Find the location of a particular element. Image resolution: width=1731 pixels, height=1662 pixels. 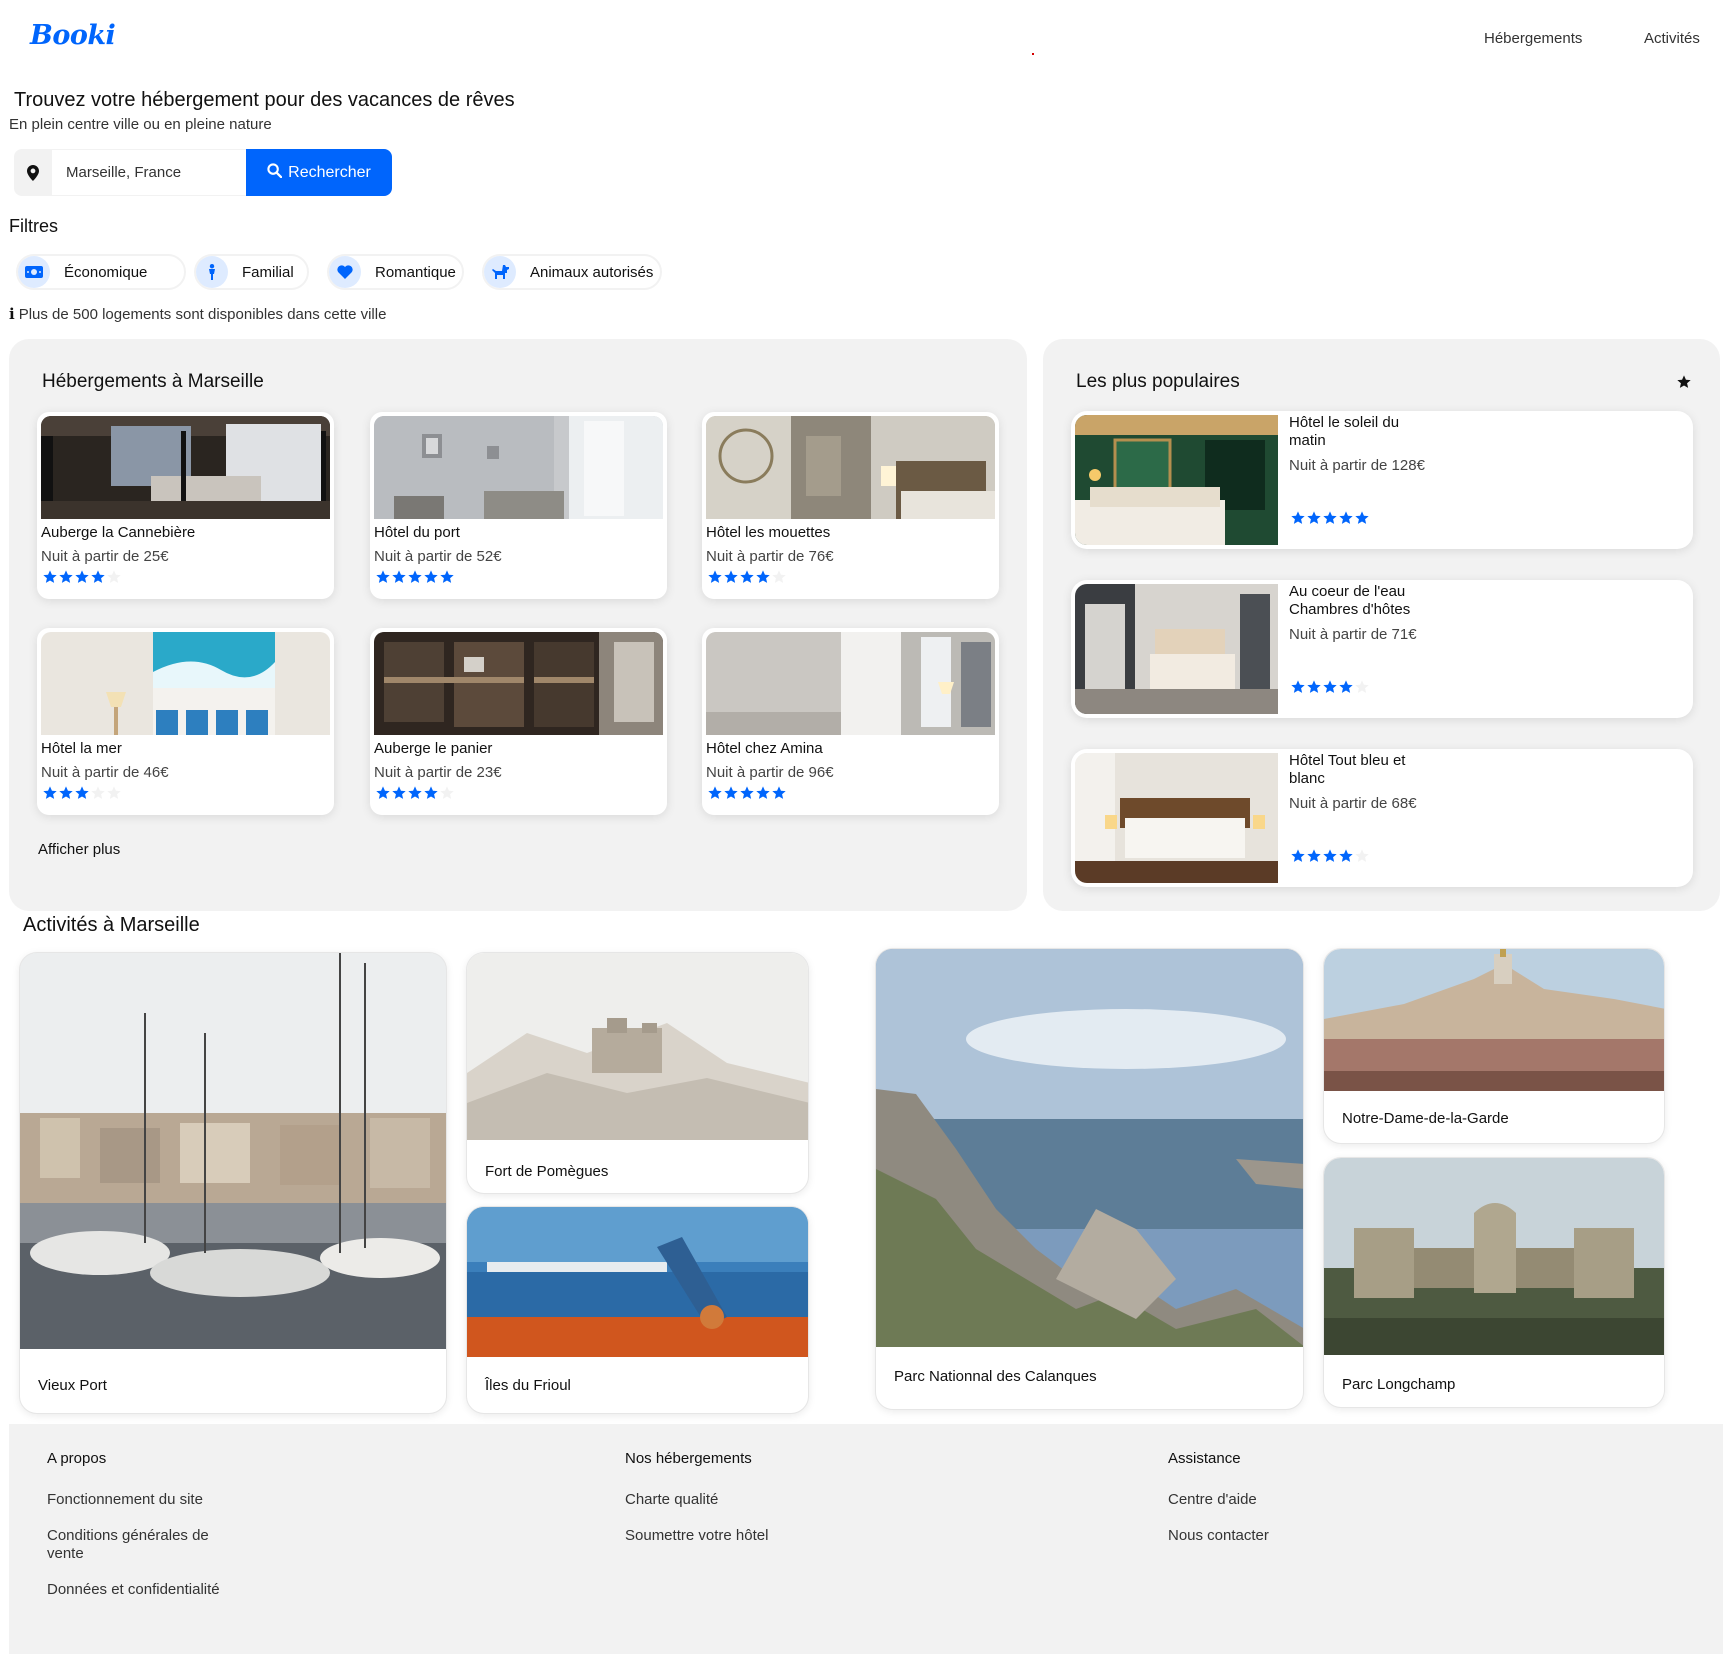

heart-icon is located at coordinates (345, 272).